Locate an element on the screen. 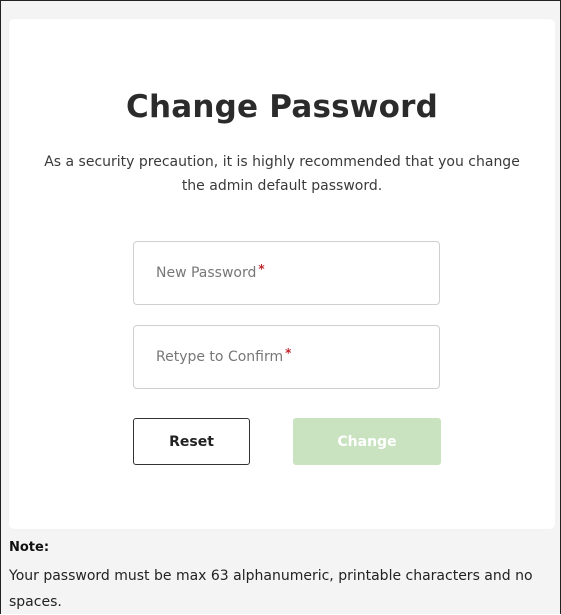  new-password-field: New Password * is located at coordinates (286, 273).